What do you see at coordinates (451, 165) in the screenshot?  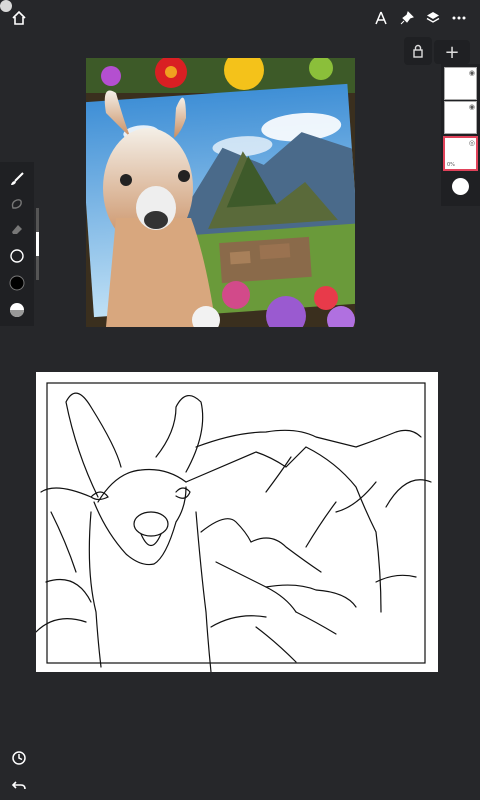 I see `layer-opacity-label: 0%` at bounding box center [451, 165].